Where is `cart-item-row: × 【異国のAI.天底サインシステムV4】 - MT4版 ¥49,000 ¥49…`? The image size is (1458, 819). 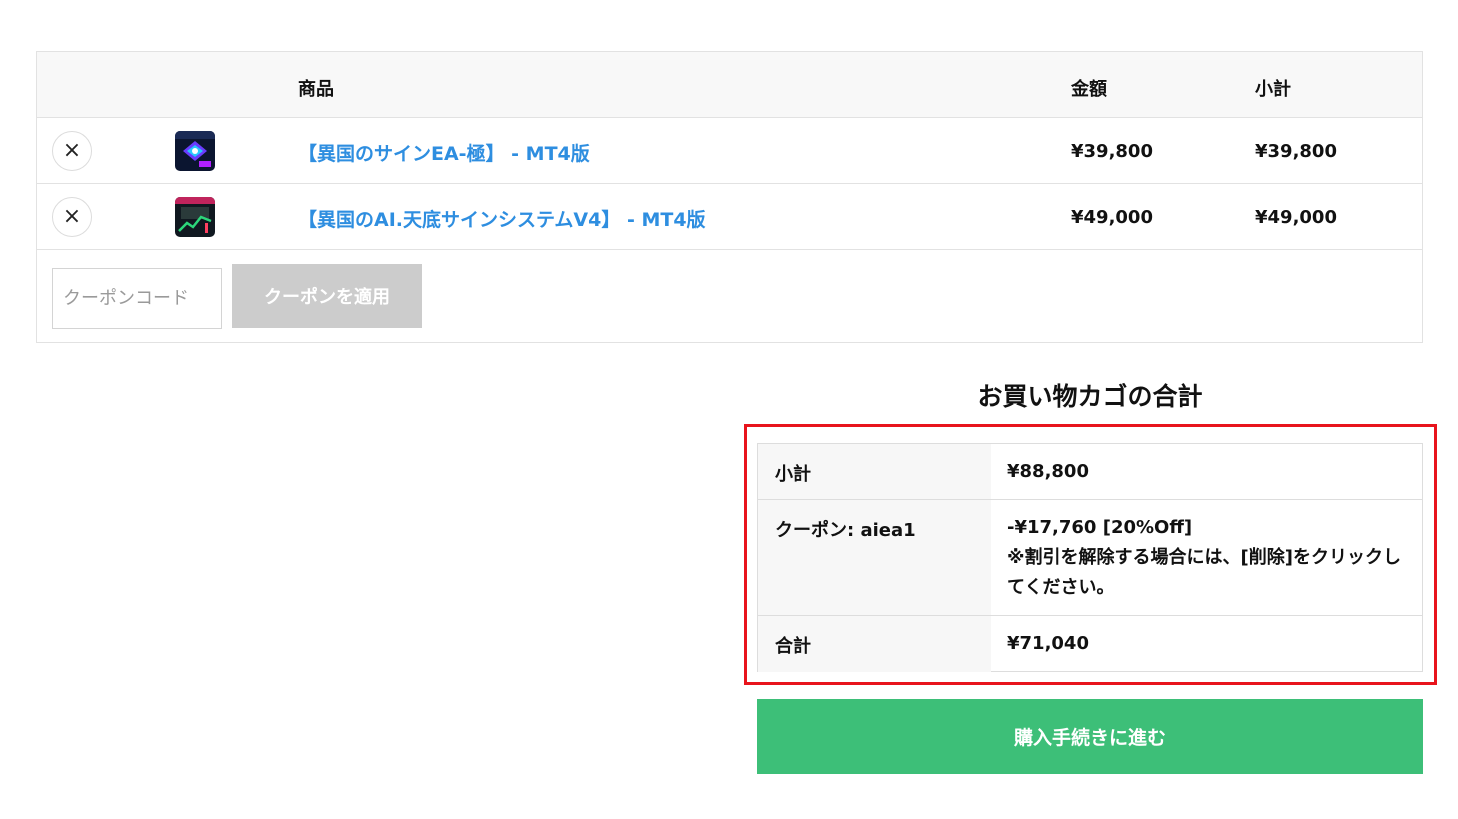 cart-item-row: × 【異国のAI.天底サインシステムV4】 - MT4版 ¥49,000 ¥49… is located at coordinates (729, 217).